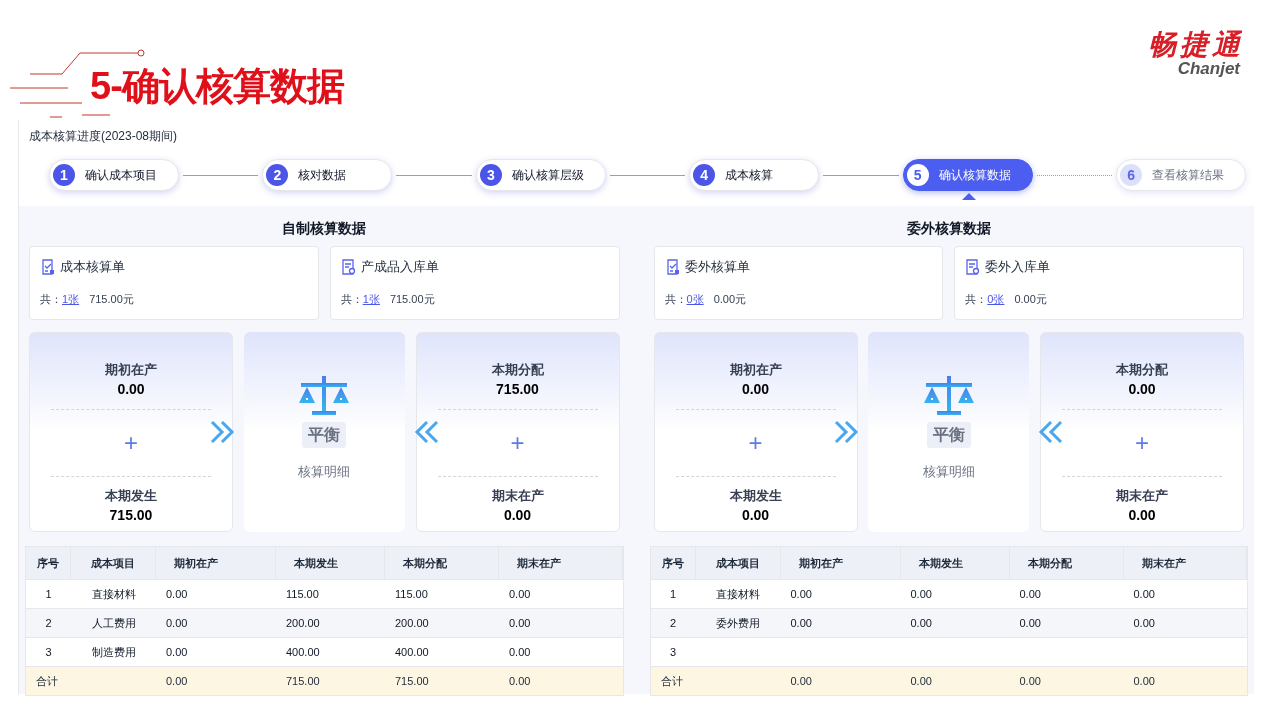  I want to click on document-name: 产成品入库单, so click(399, 267).